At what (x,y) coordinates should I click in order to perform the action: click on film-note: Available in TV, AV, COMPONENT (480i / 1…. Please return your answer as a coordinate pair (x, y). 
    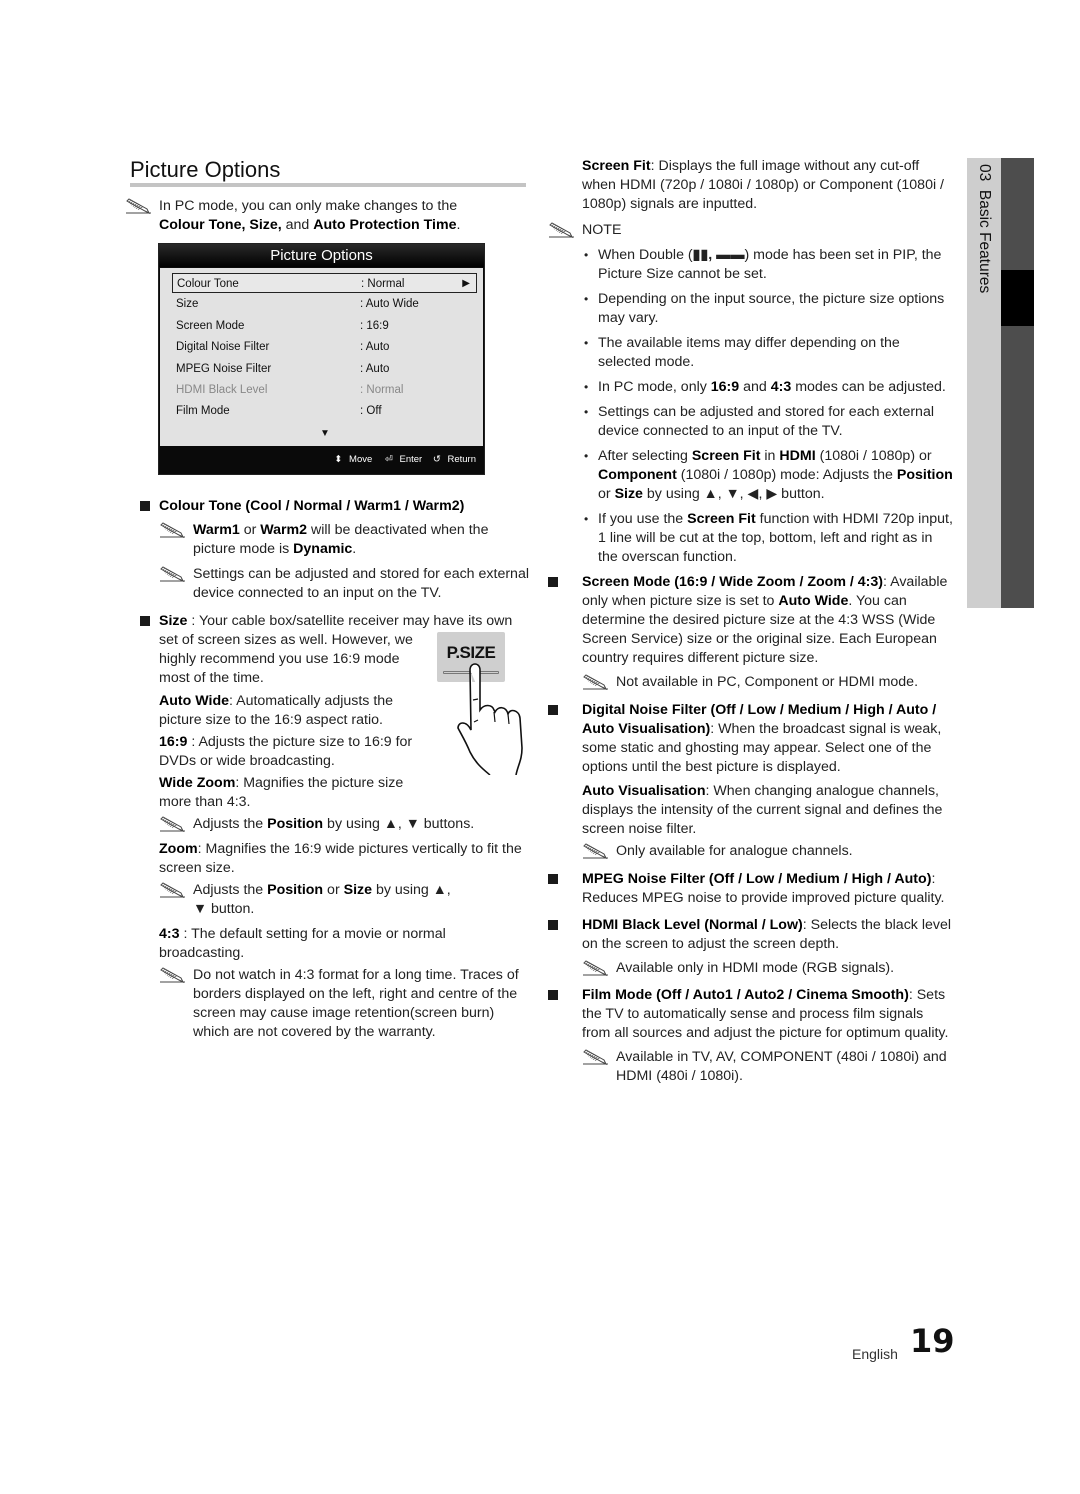
    Looking at the image, I should click on (767, 1067).